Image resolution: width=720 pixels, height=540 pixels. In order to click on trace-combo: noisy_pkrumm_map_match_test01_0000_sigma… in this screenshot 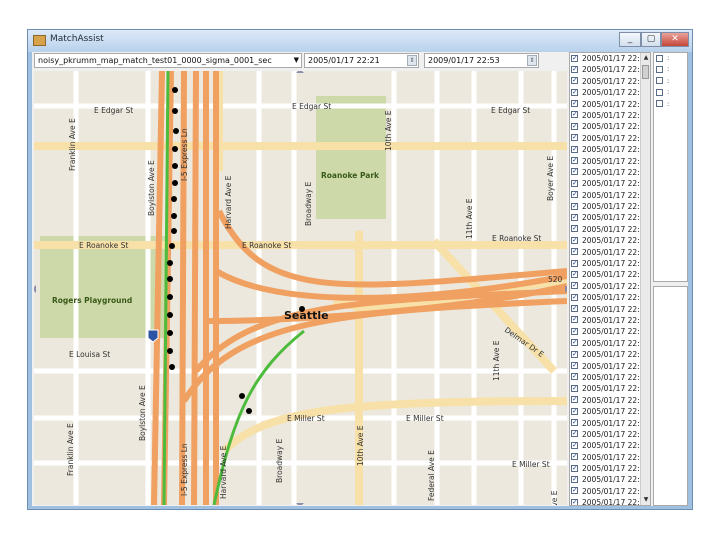, I will do `click(168, 60)`.